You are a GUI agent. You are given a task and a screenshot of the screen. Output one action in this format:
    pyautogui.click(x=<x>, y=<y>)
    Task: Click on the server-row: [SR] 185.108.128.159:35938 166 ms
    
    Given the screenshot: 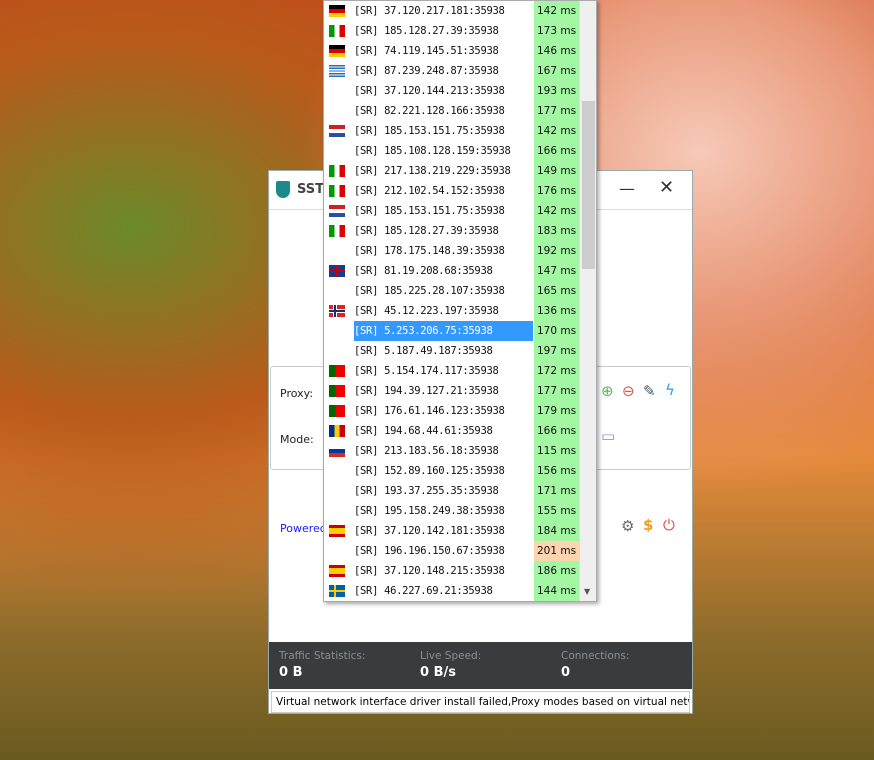 What is the action you would take?
    pyautogui.click(x=460, y=151)
    